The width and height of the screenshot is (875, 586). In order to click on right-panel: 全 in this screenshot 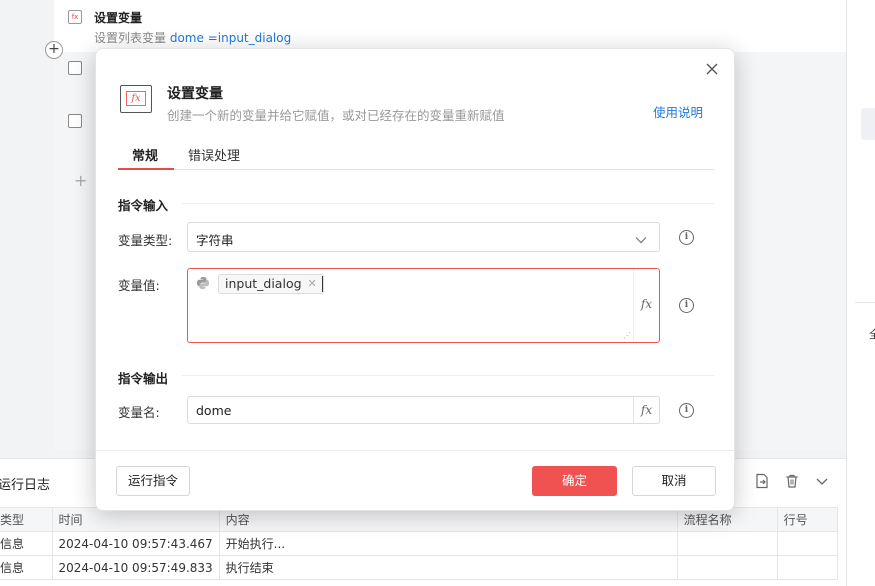, I will do `click(860, 293)`.